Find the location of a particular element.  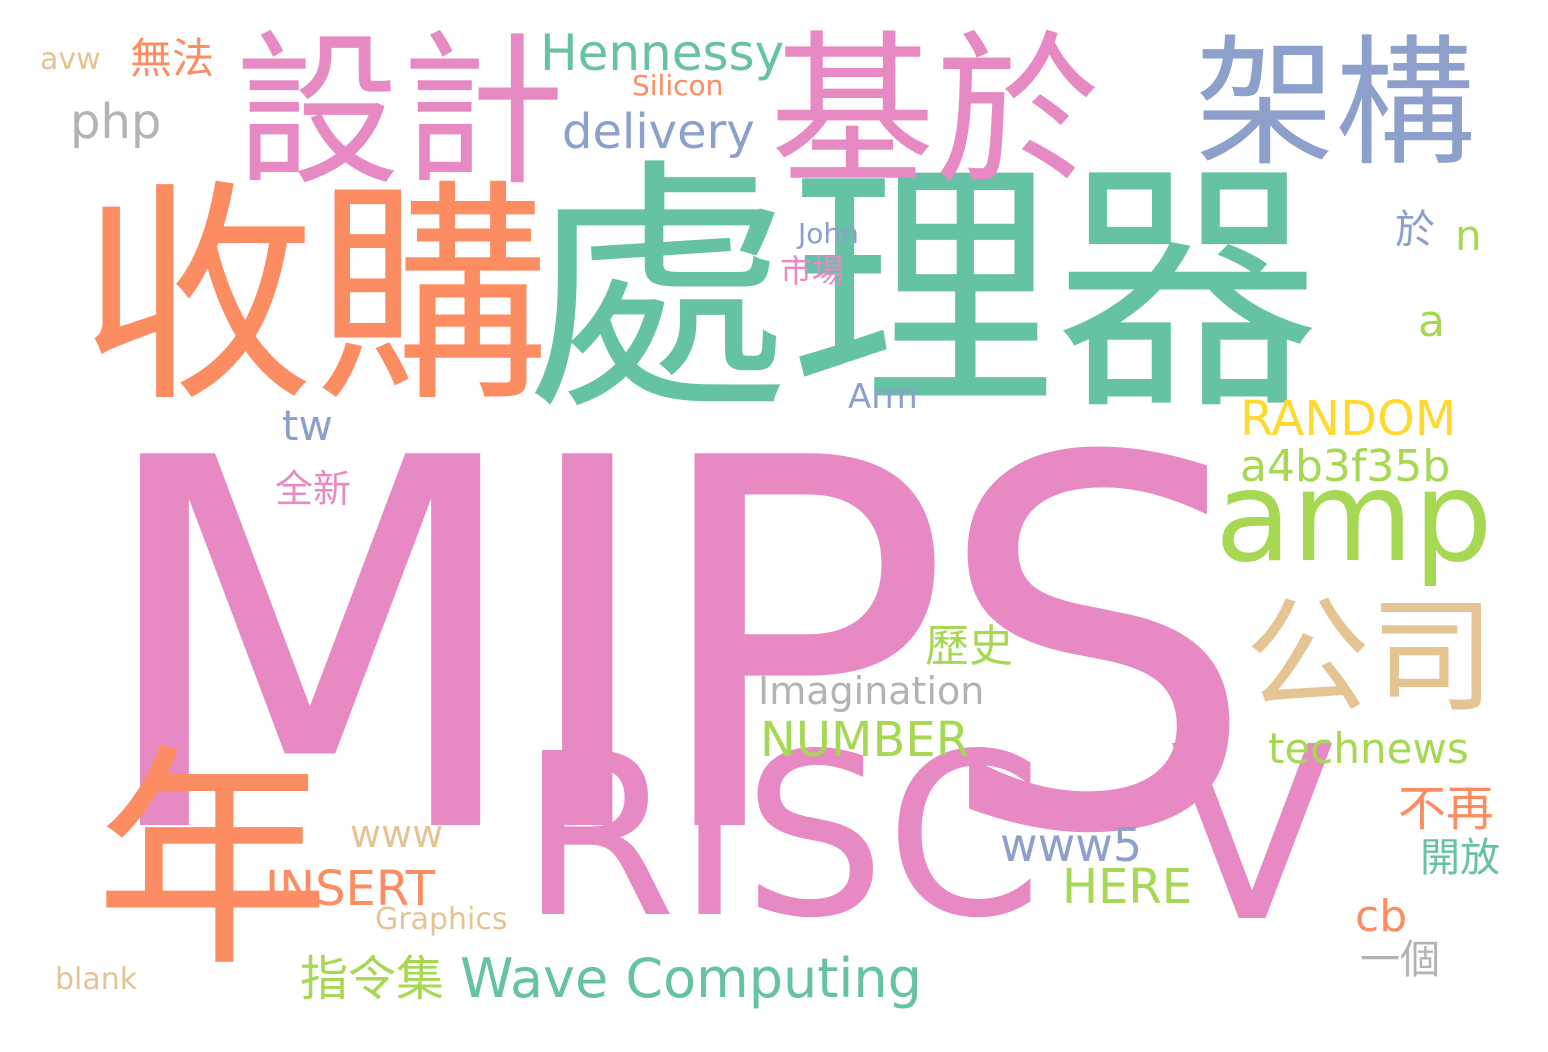

word-based-on: 基於 is located at coordinates (935, 112).